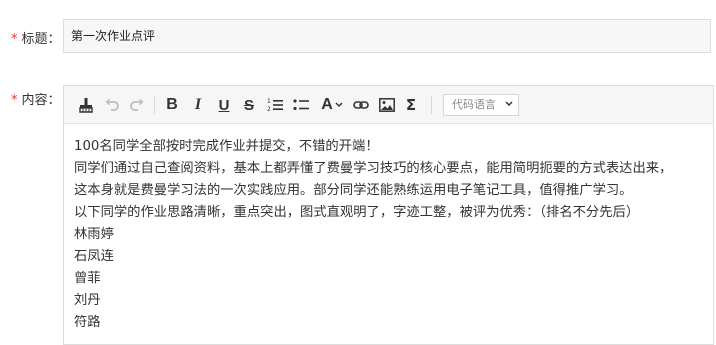 The height and width of the screenshot is (345, 716). What do you see at coordinates (226, 146) in the screenshot?
I see `editor-line: 100名同学全部按时完成作业并提交，不错的开端！` at bounding box center [226, 146].